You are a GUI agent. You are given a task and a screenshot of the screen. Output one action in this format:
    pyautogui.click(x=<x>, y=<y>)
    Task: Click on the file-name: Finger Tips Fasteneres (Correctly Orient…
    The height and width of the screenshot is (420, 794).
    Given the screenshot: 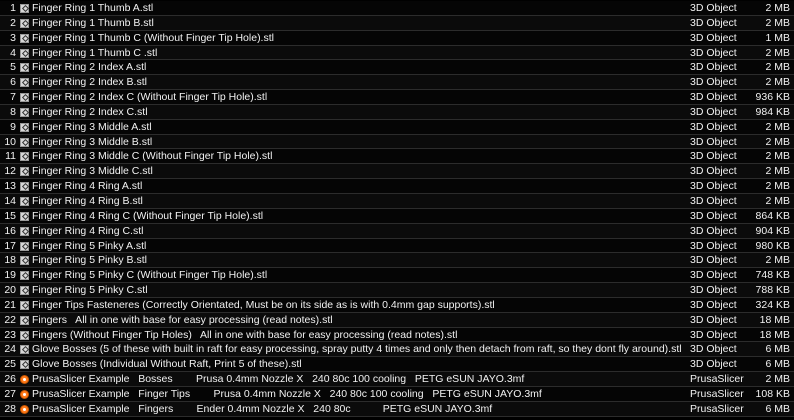 What is the action you would take?
    pyautogui.click(x=357, y=305)
    